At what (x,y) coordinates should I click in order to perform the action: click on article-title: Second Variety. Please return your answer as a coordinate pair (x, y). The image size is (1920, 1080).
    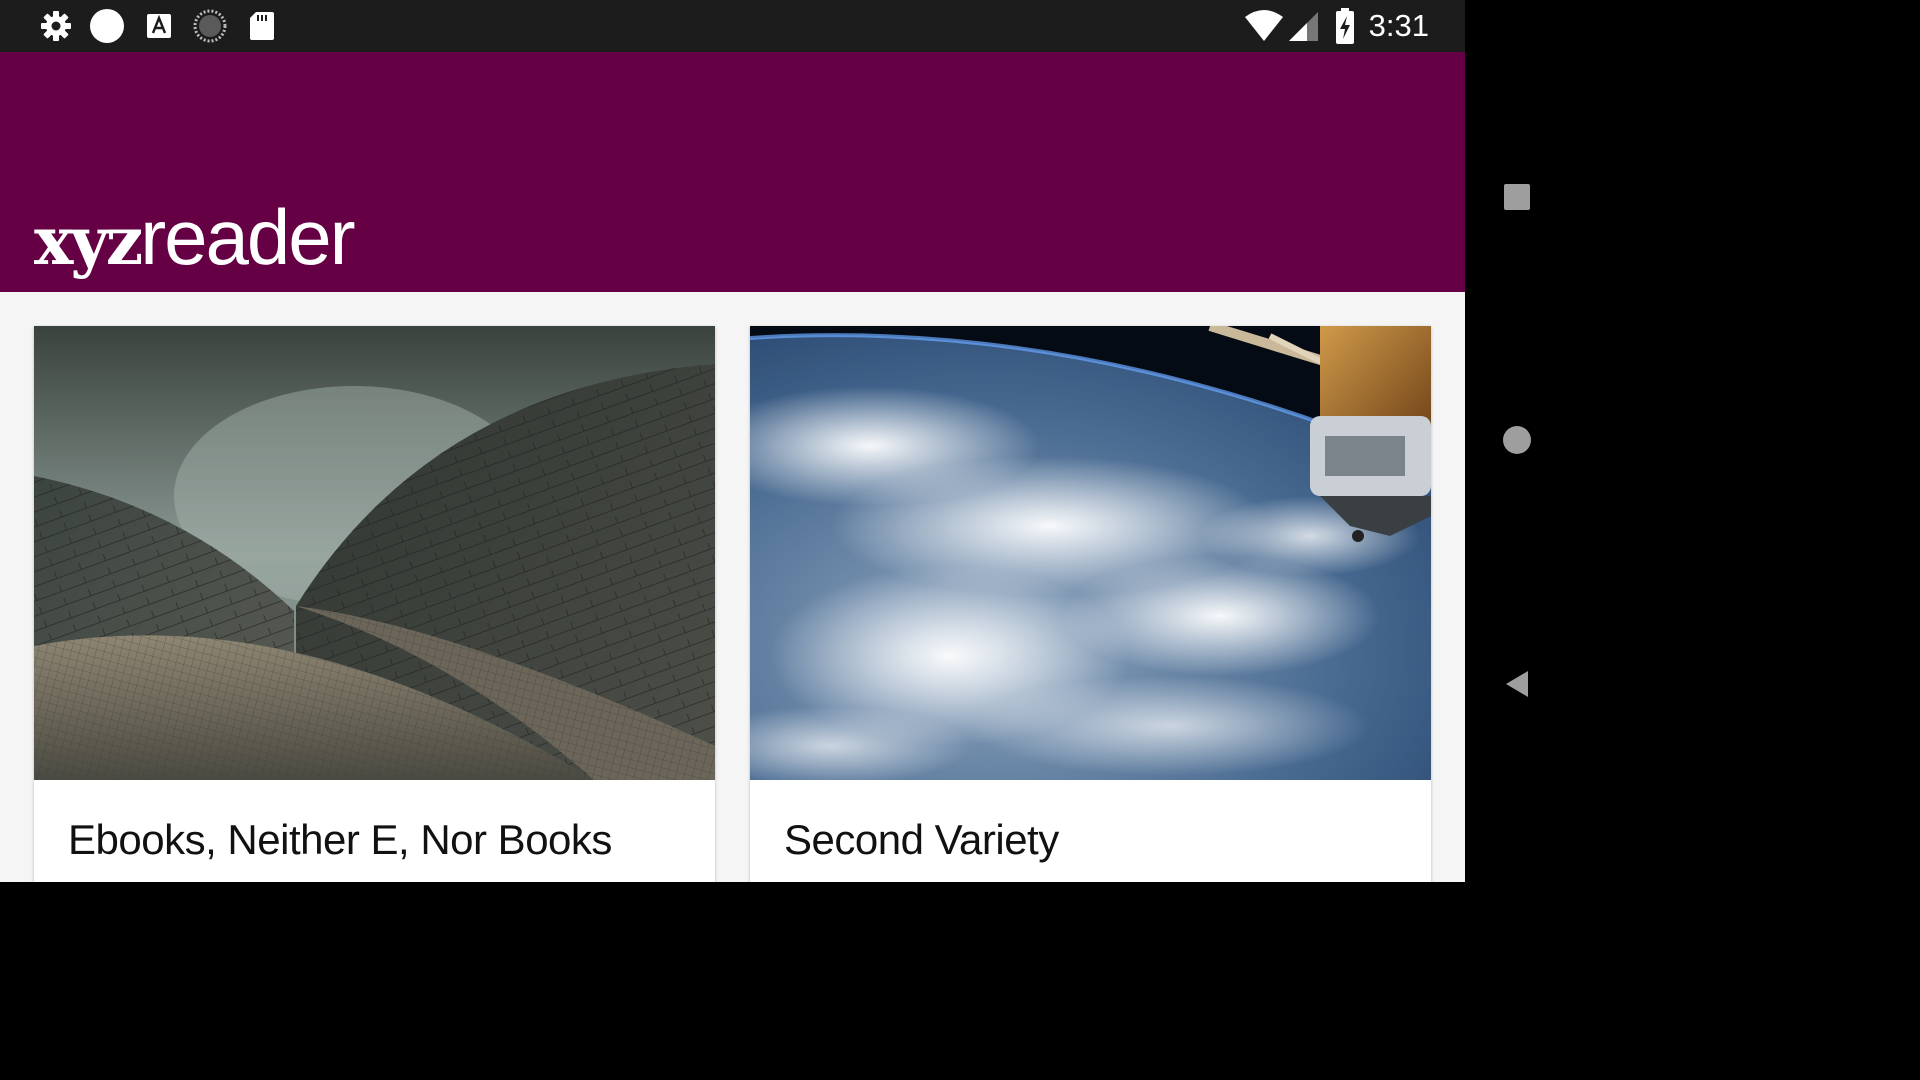
    Looking at the image, I should click on (921, 839).